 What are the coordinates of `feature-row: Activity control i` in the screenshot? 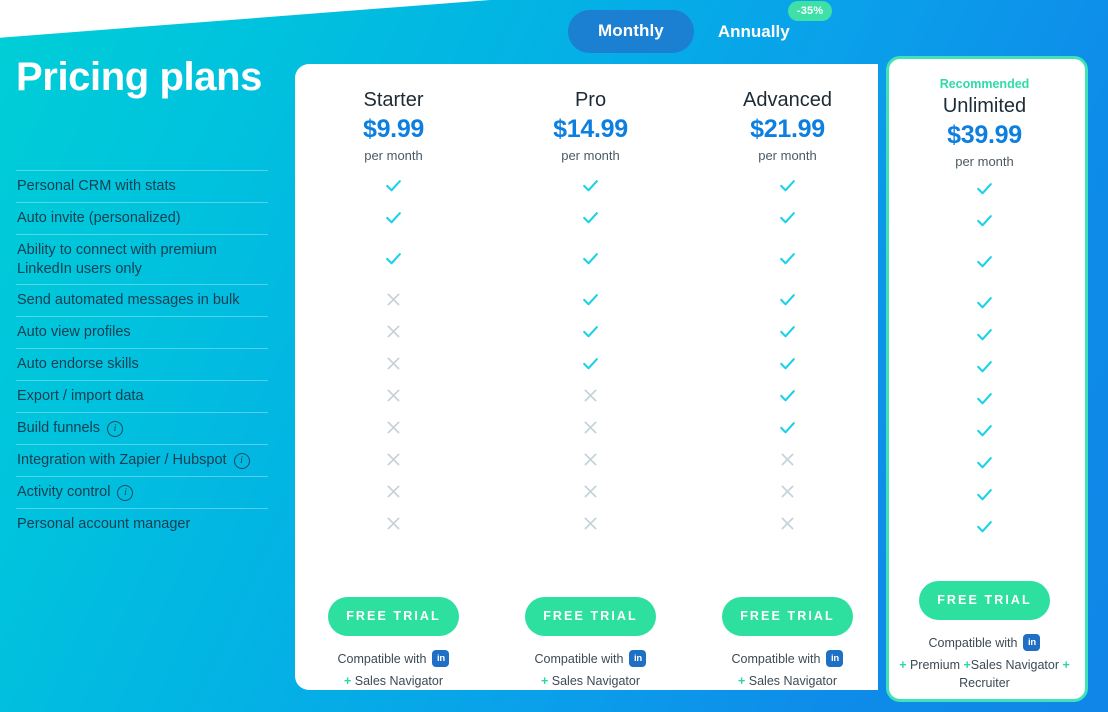 It's located at (142, 492).